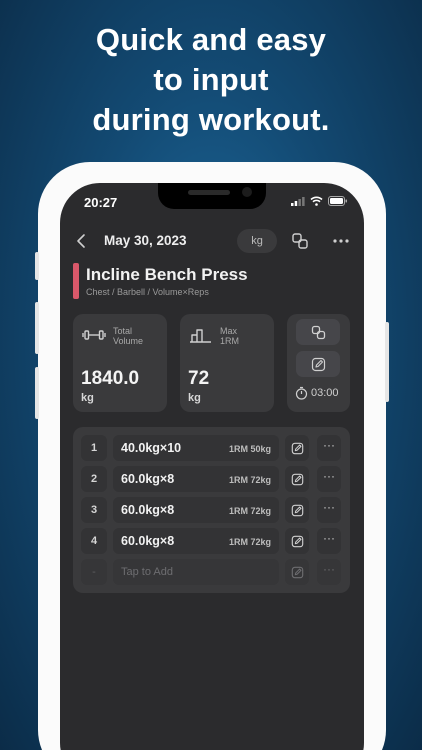 Image resolution: width=422 pixels, height=750 pixels. Describe the element at coordinates (101, 202) in the screenshot. I see `status-time: 20:27` at that location.